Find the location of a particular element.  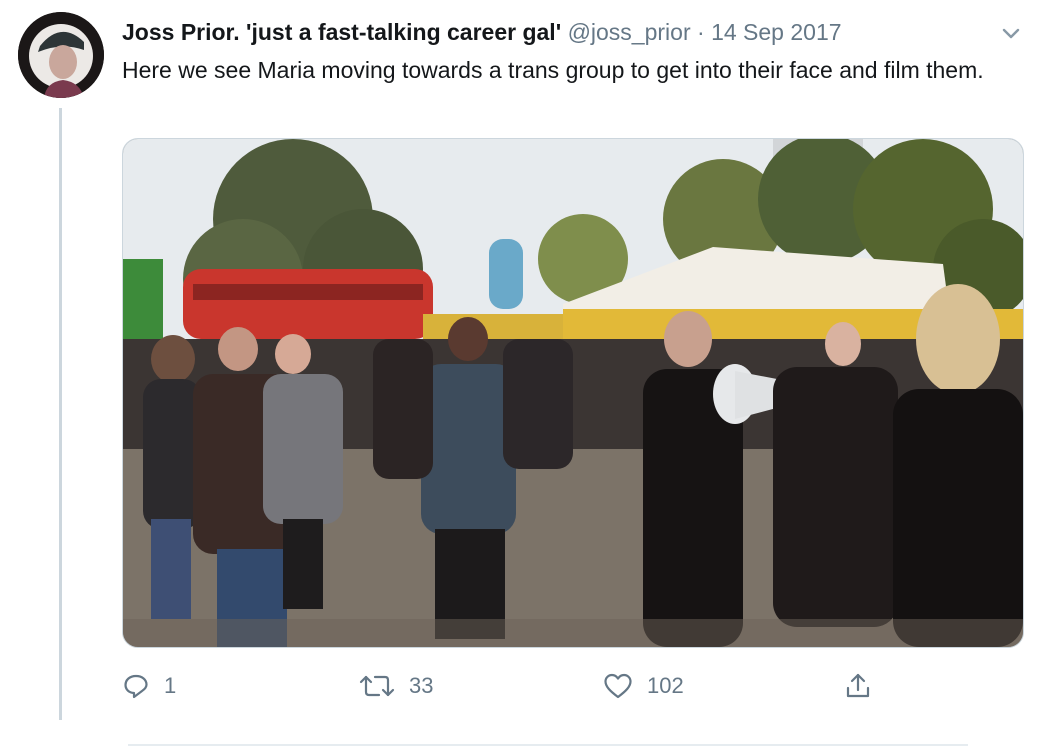

tweet-date: 14 Sep 2017 is located at coordinates (776, 32).